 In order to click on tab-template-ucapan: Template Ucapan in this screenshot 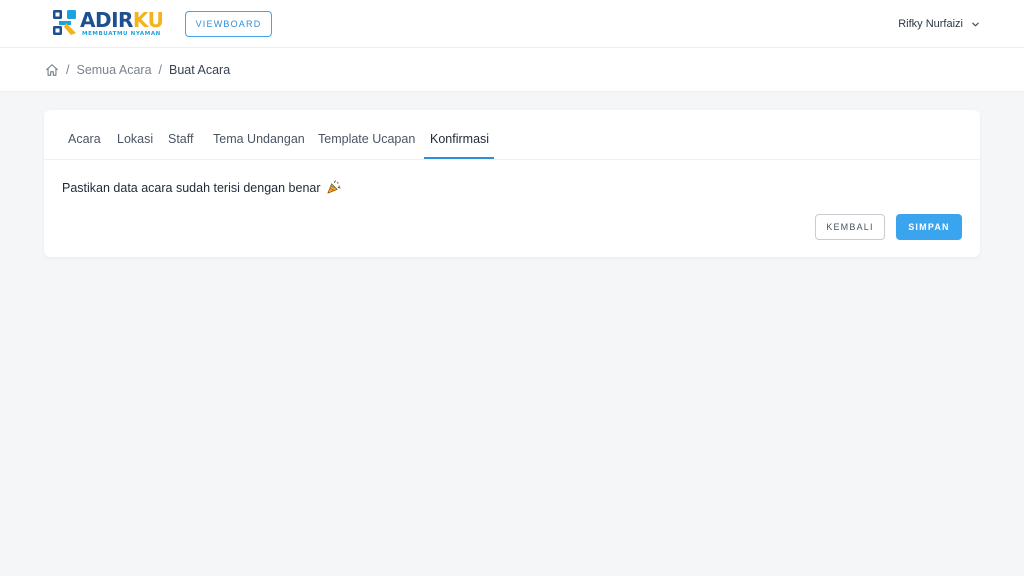, I will do `click(366, 139)`.